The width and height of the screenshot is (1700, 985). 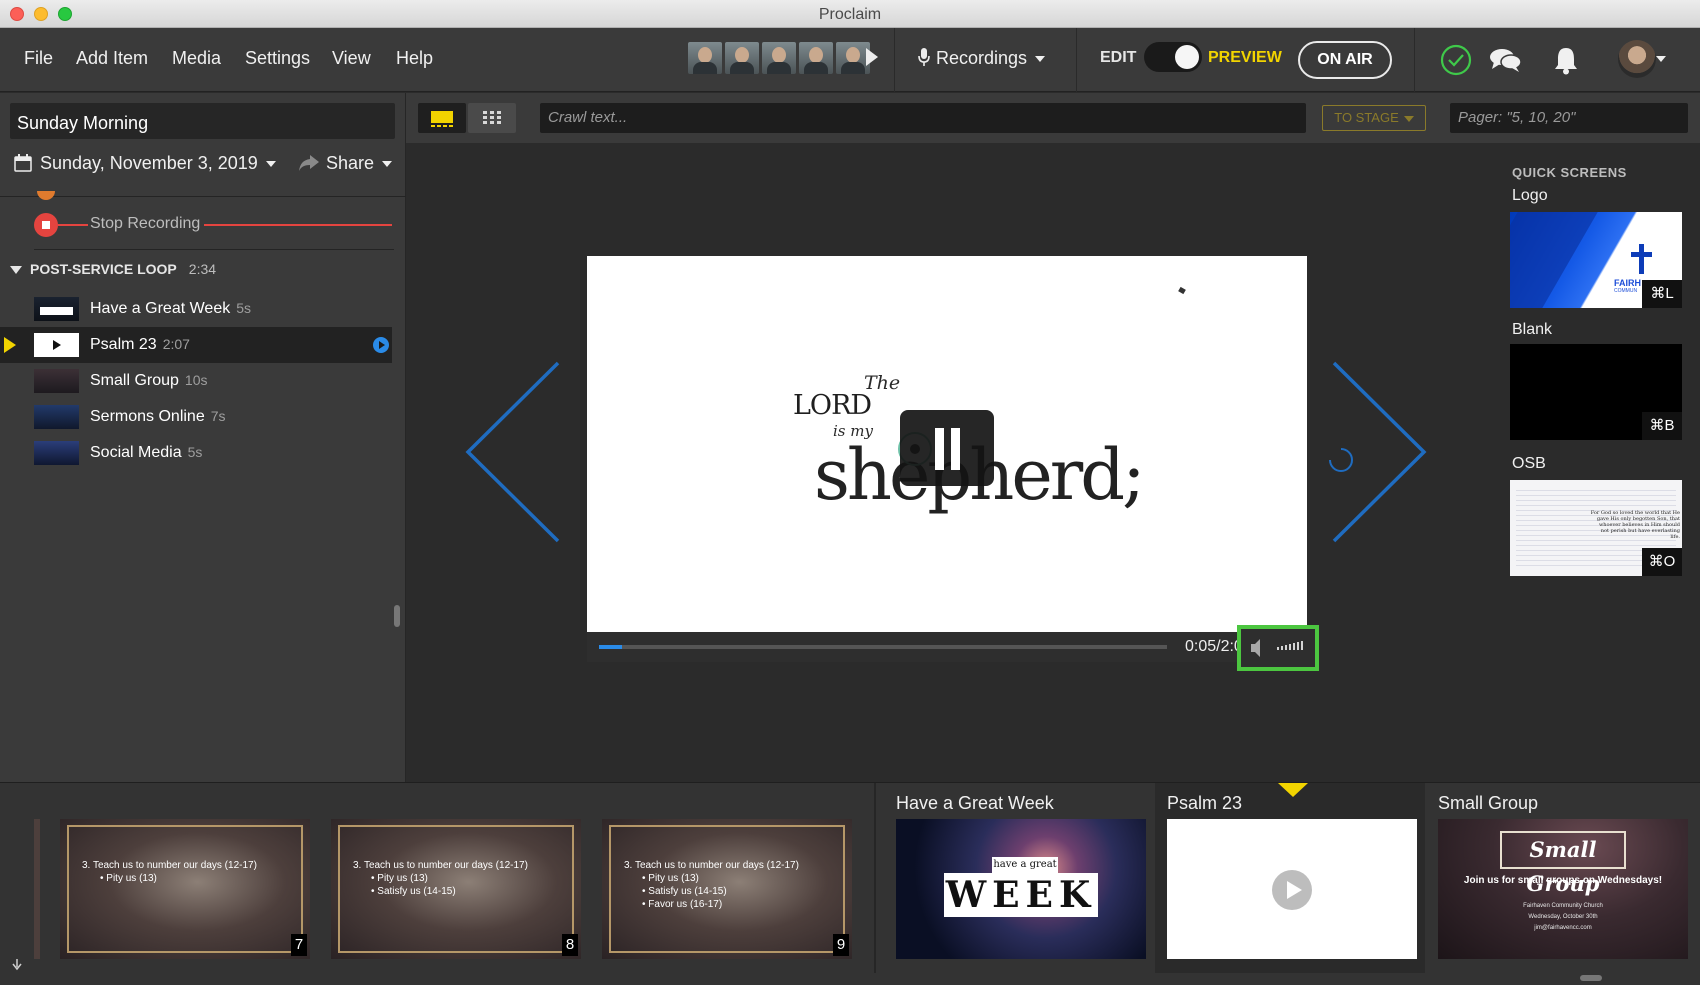 I want to click on on-air-button: ON AIR, so click(x=1345, y=60).